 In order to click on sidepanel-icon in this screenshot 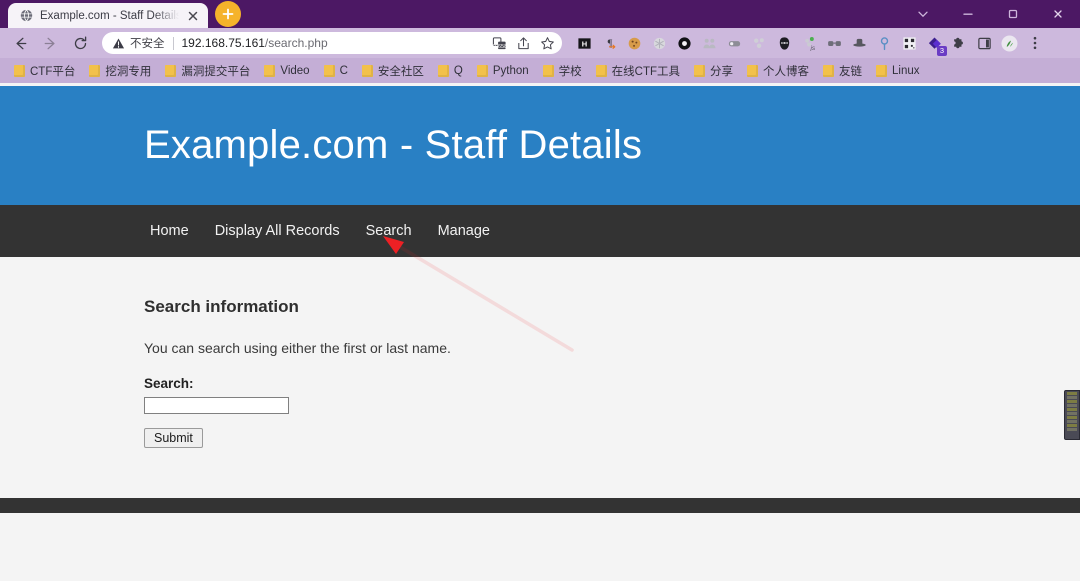, I will do `click(984, 43)`.